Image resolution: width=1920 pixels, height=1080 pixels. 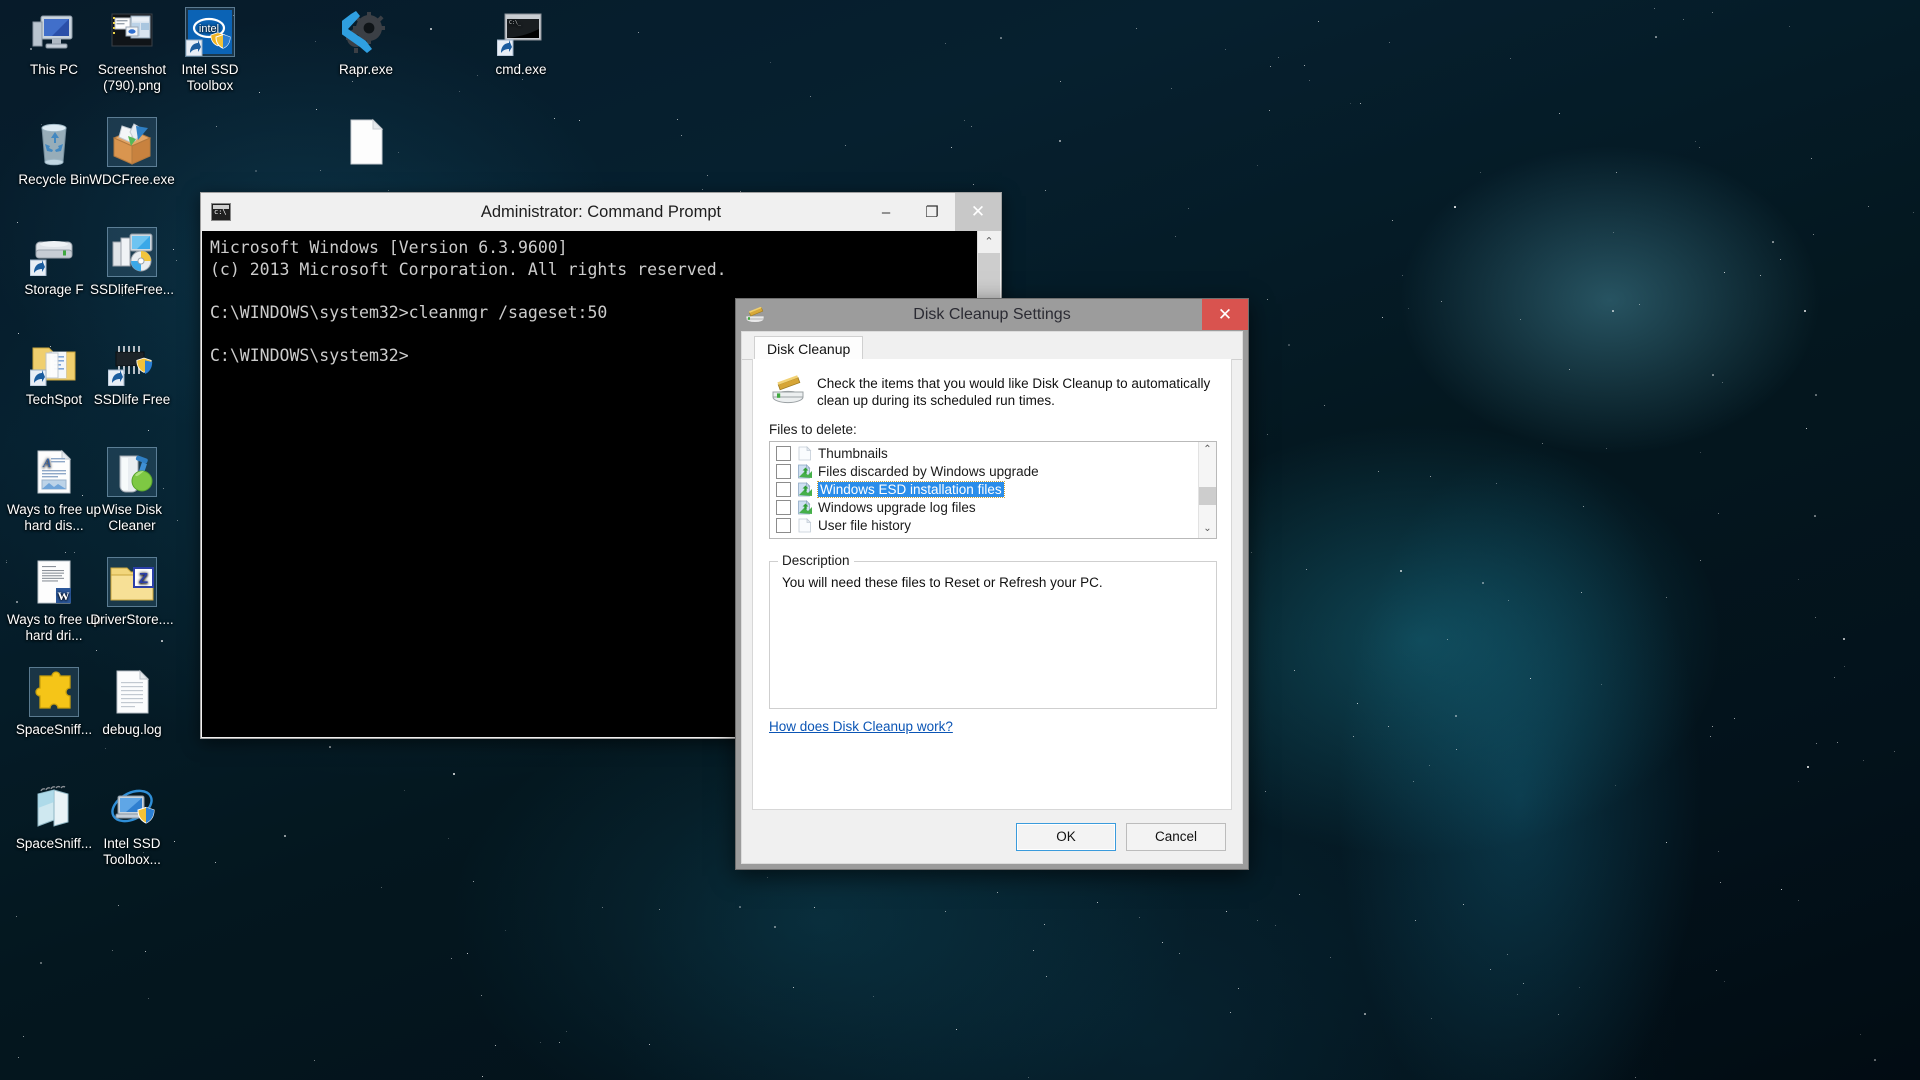 What do you see at coordinates (992, 346) in the screenshot?
I see `tab-strip: Disk Cleanup` at bounding box center [992, 346].